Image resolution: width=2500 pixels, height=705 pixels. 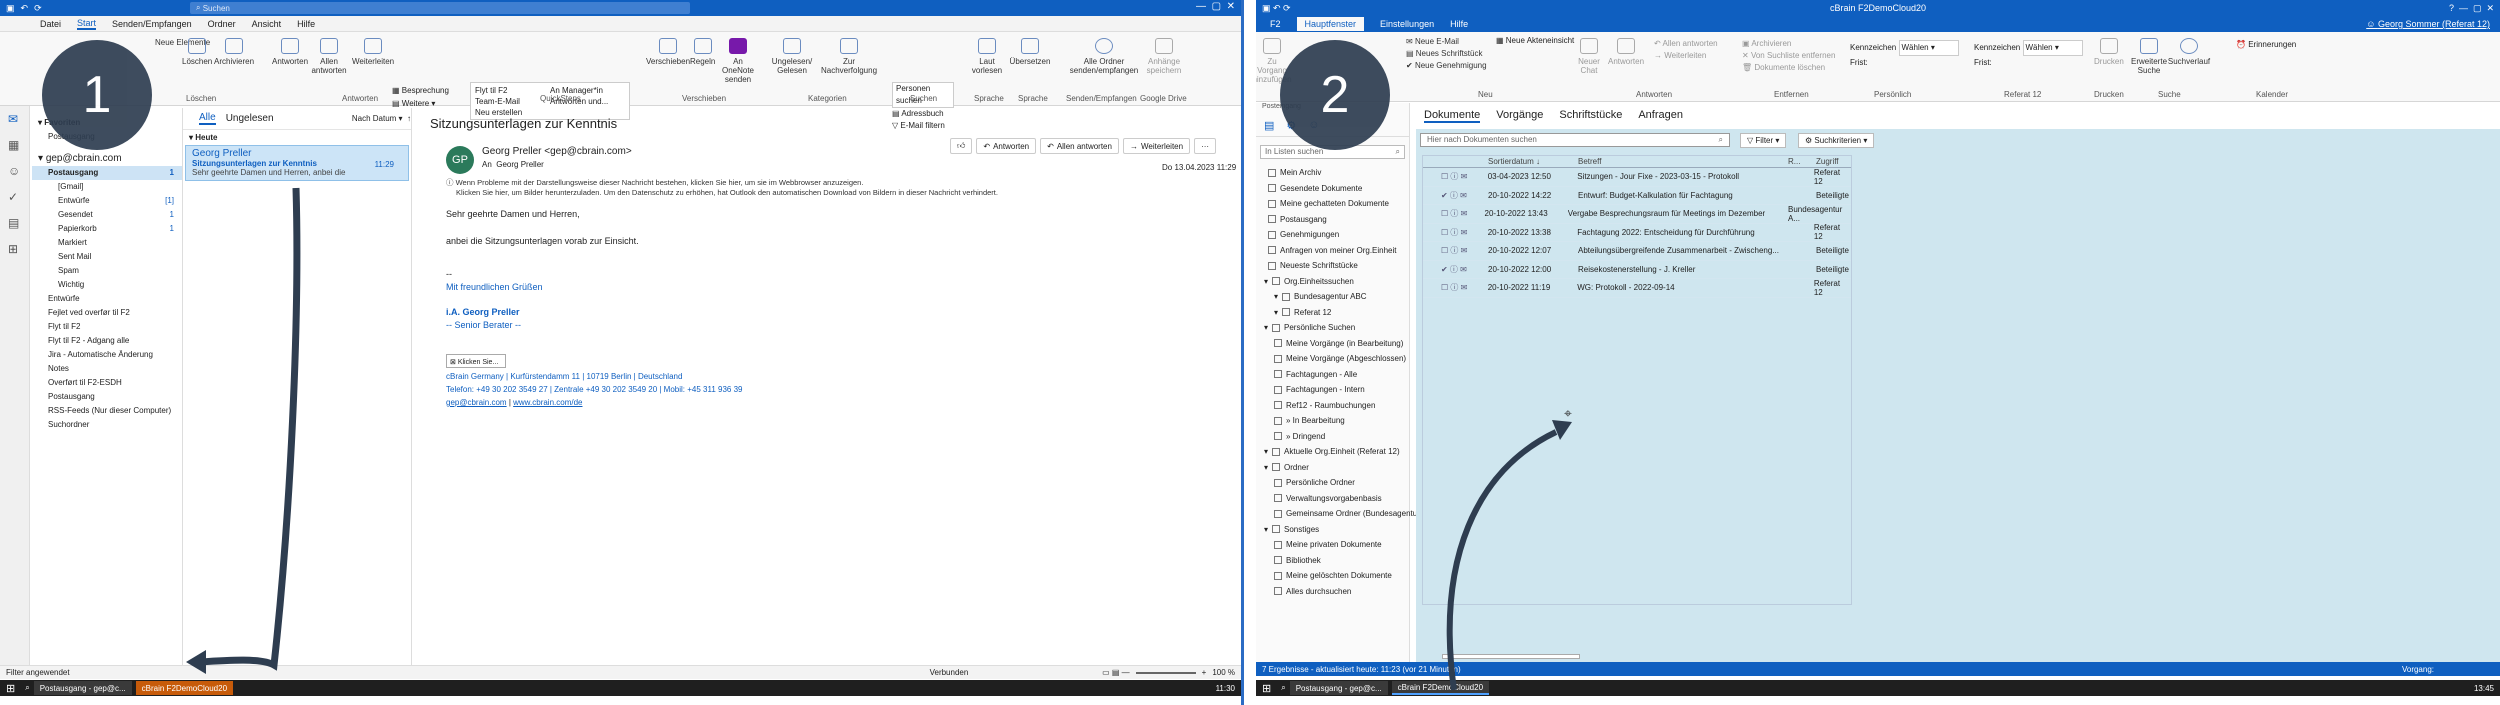 What do you see at coordinates (250, 429) in the screenshot?
I see `arrow-path` at bounding box center [250, 429].